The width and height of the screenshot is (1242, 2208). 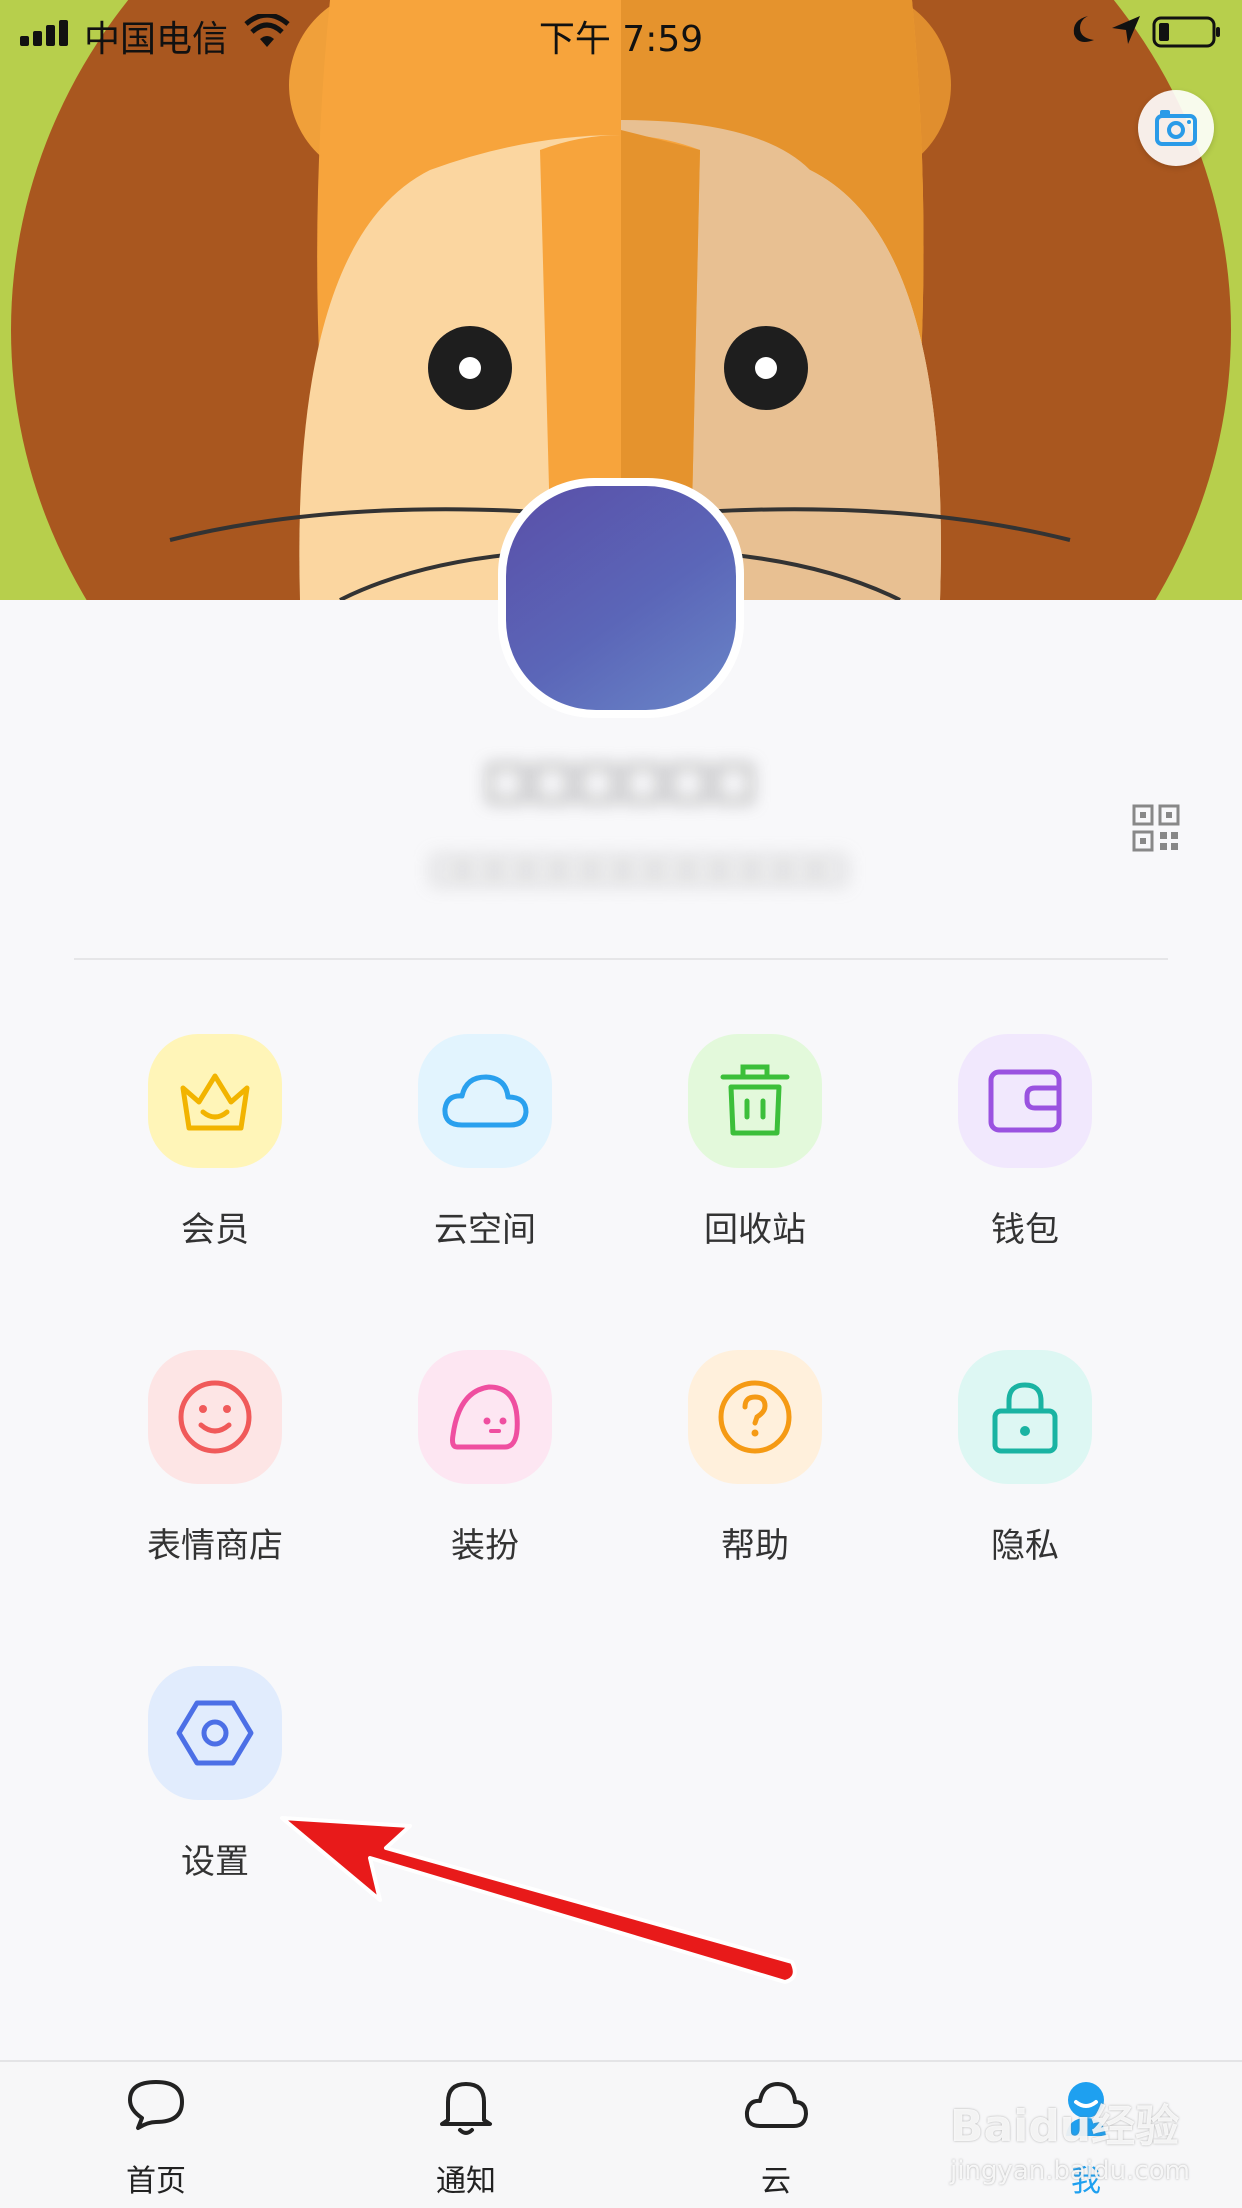 I want to click on recycle-bin-tile, so click(x=755, y=1101).